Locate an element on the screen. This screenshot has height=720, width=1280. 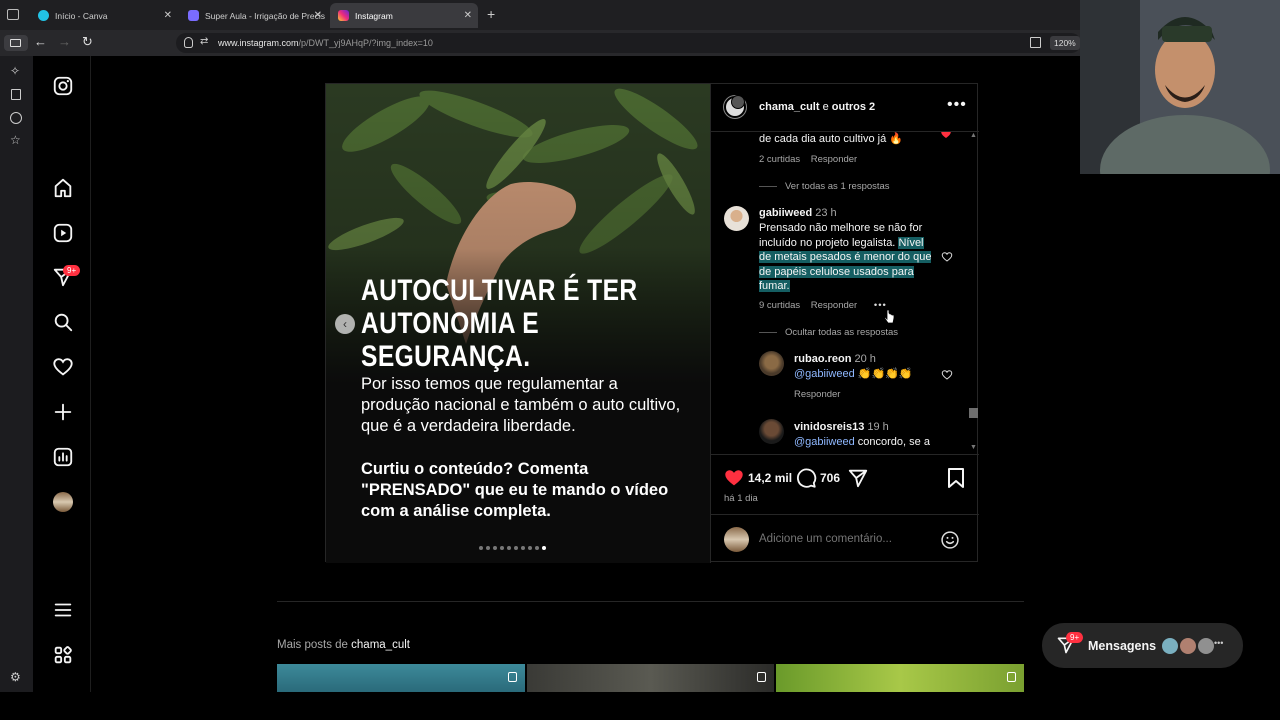
commenter-avatar is located at coordinates (736, 218).